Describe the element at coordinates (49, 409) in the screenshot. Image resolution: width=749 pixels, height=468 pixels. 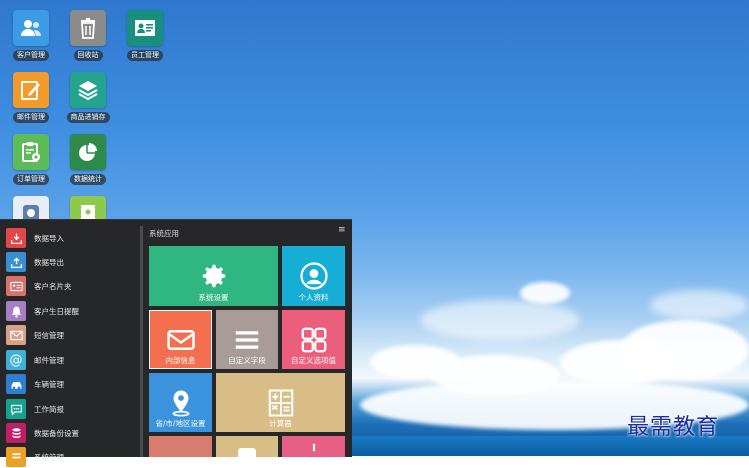
I see `menu-item-label: 工作简报` at that location.